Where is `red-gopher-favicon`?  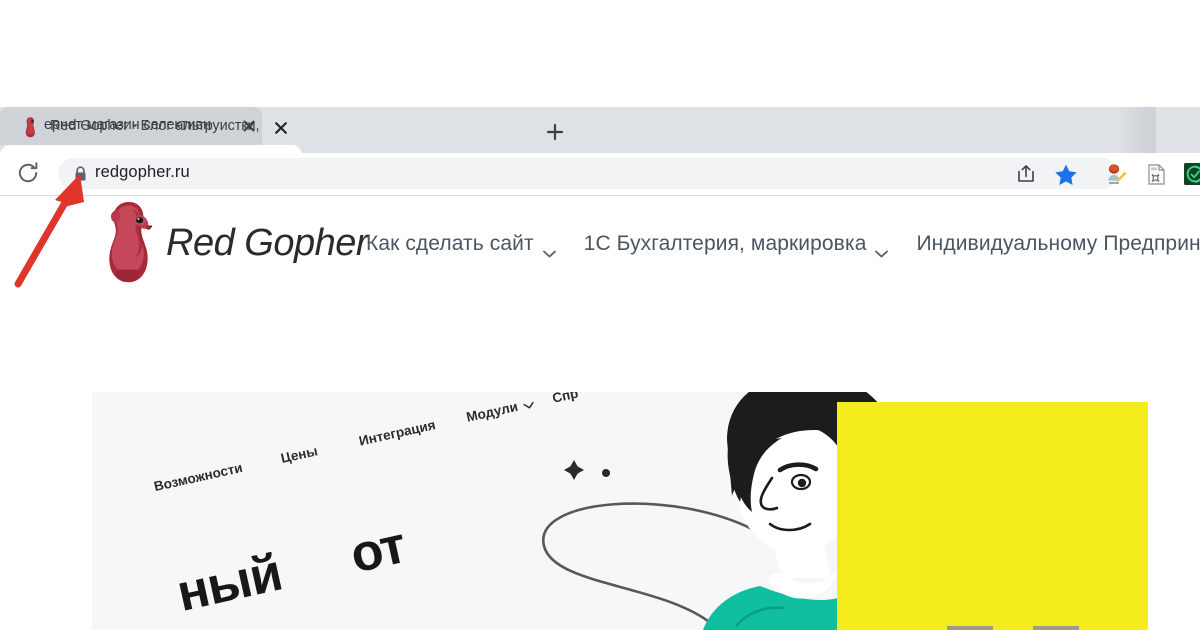
red-gopher-favicon is located at coordinates (30, 127).